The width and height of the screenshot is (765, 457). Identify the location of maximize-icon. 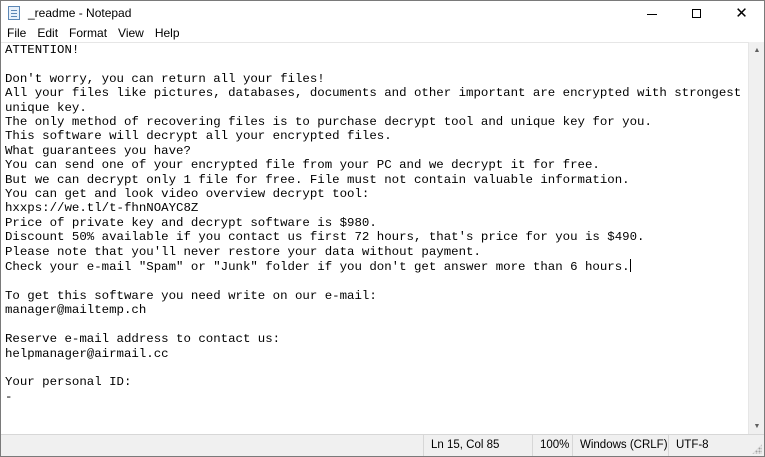
(696, 13).